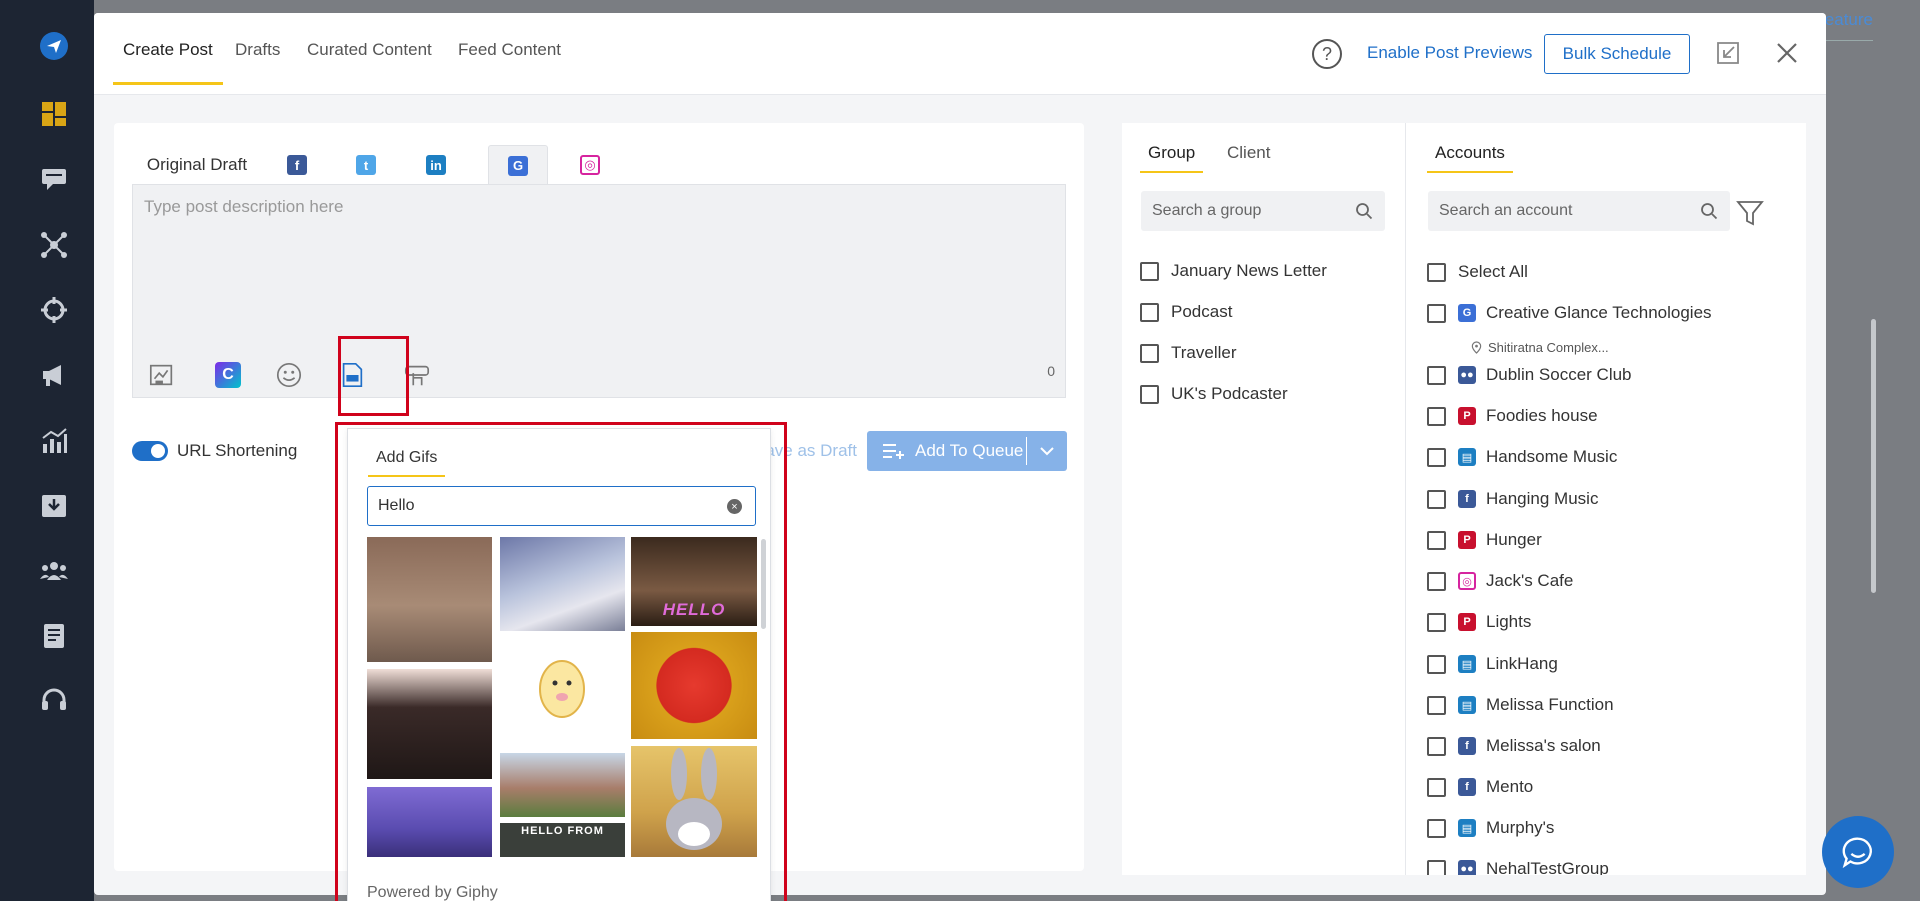 The image size is (1920, 901). I want to click on dashboard-icon, so click(54, 114).